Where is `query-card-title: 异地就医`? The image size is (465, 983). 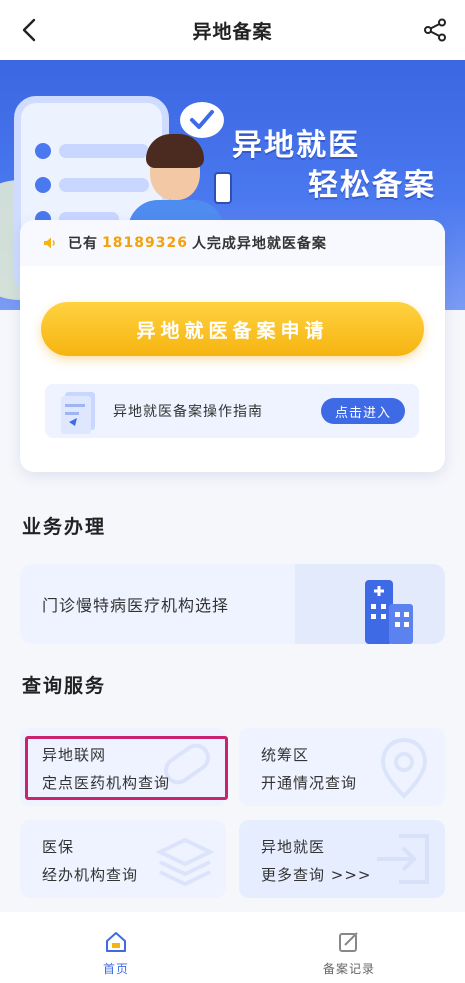 query-card-title: 异地就医 is located at coordinates (293, 847).